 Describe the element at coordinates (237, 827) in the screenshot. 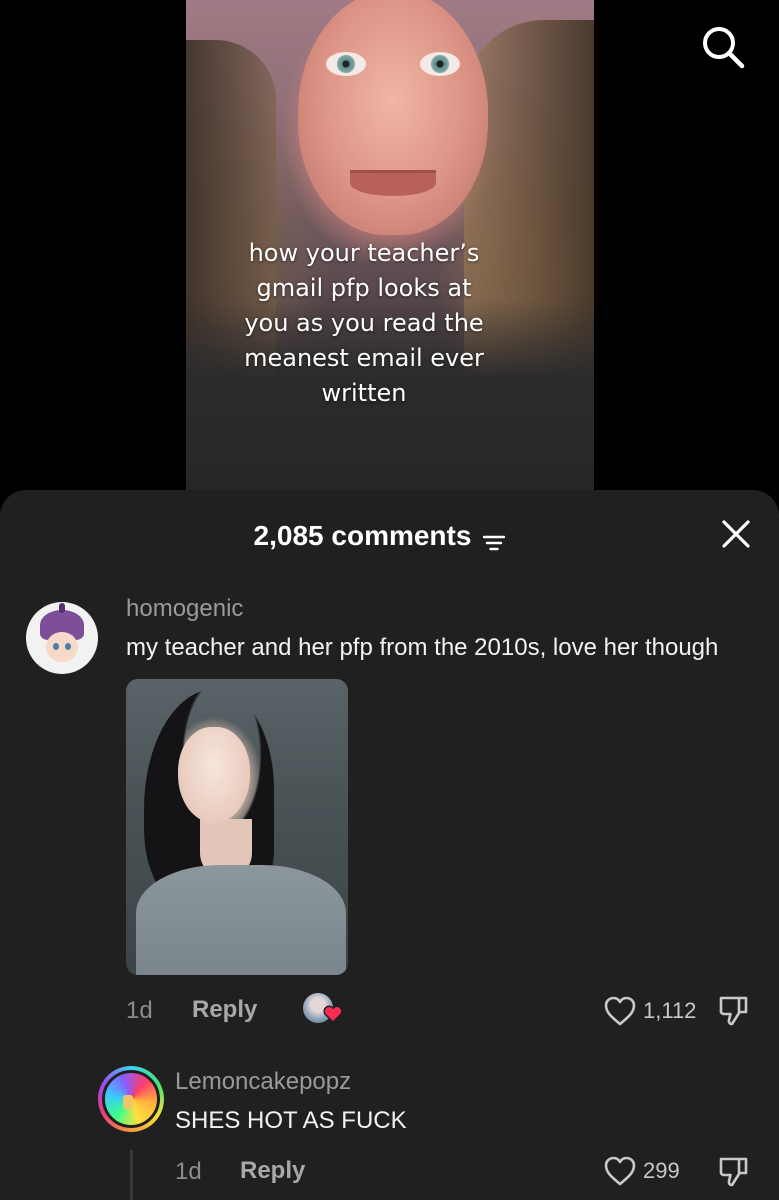

I see `comment-image` at that location.